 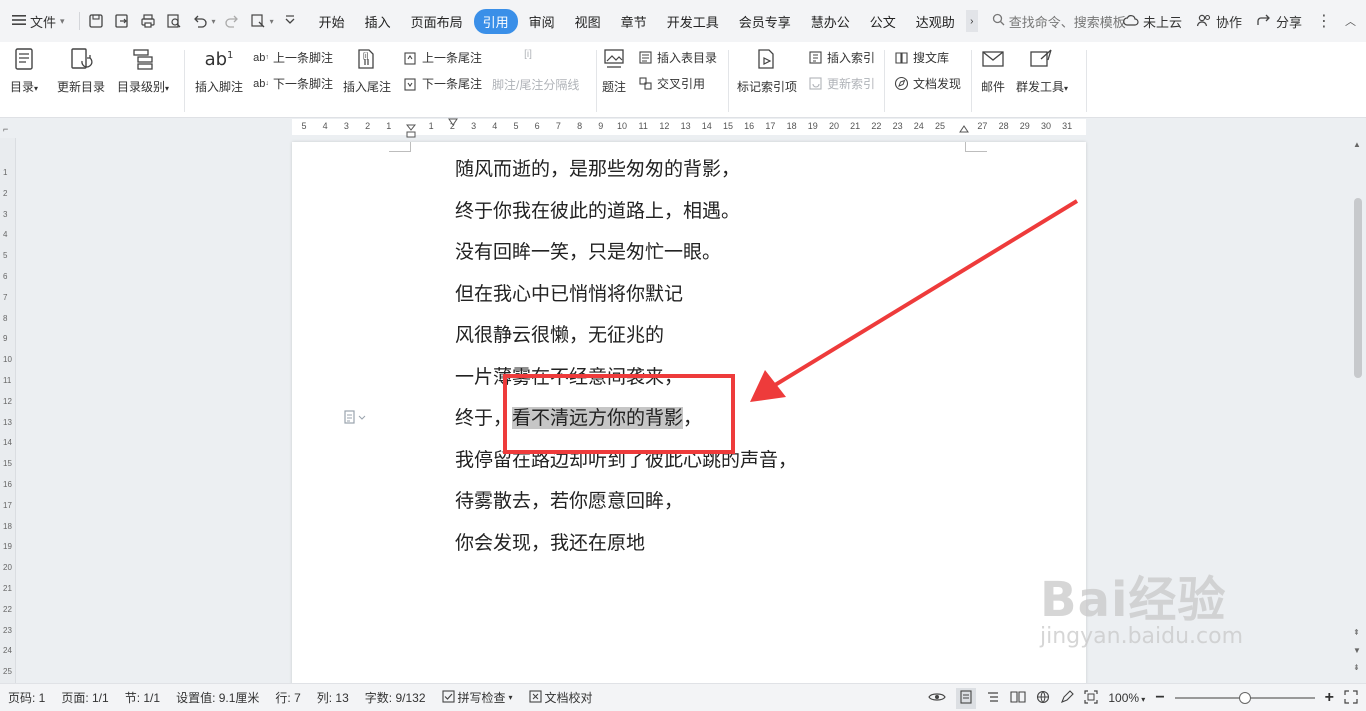 What do you see at coordinates (841, 57) in the screenshot?
I see `insert-index-button: 插入索引` at bounding box center [841, 57].